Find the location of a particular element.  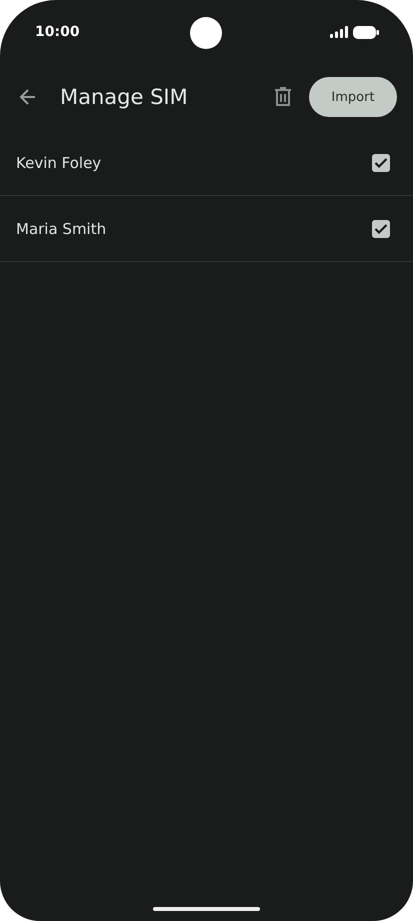

contact-name: Kevin Foley is located at coordinates (59, 163).